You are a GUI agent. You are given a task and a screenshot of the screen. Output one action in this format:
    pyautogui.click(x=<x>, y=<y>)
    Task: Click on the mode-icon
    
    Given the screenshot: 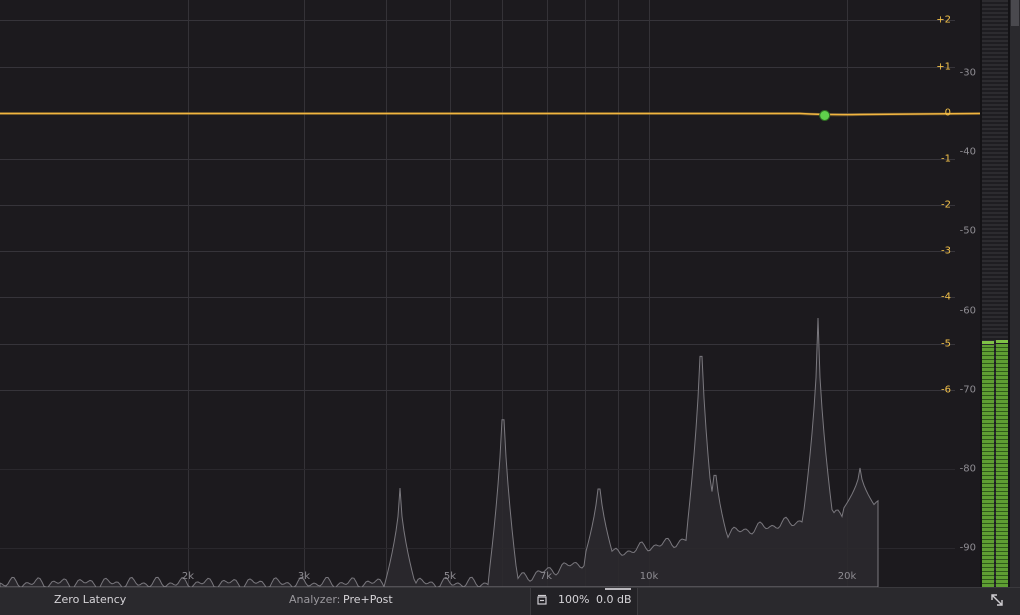 What is the action you would take?
    pyautogui.click(x=542, y=600)
    